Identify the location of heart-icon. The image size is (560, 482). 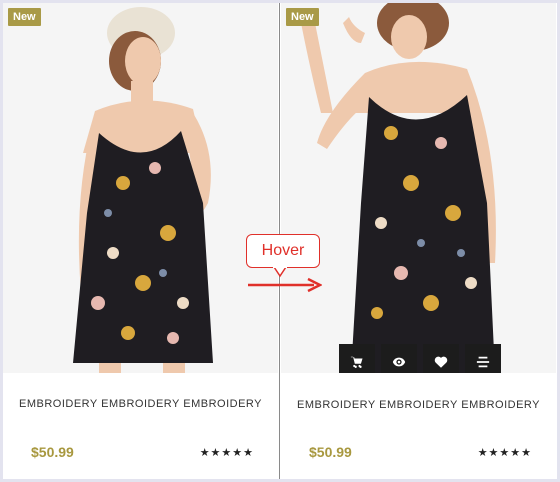
(441, 362).